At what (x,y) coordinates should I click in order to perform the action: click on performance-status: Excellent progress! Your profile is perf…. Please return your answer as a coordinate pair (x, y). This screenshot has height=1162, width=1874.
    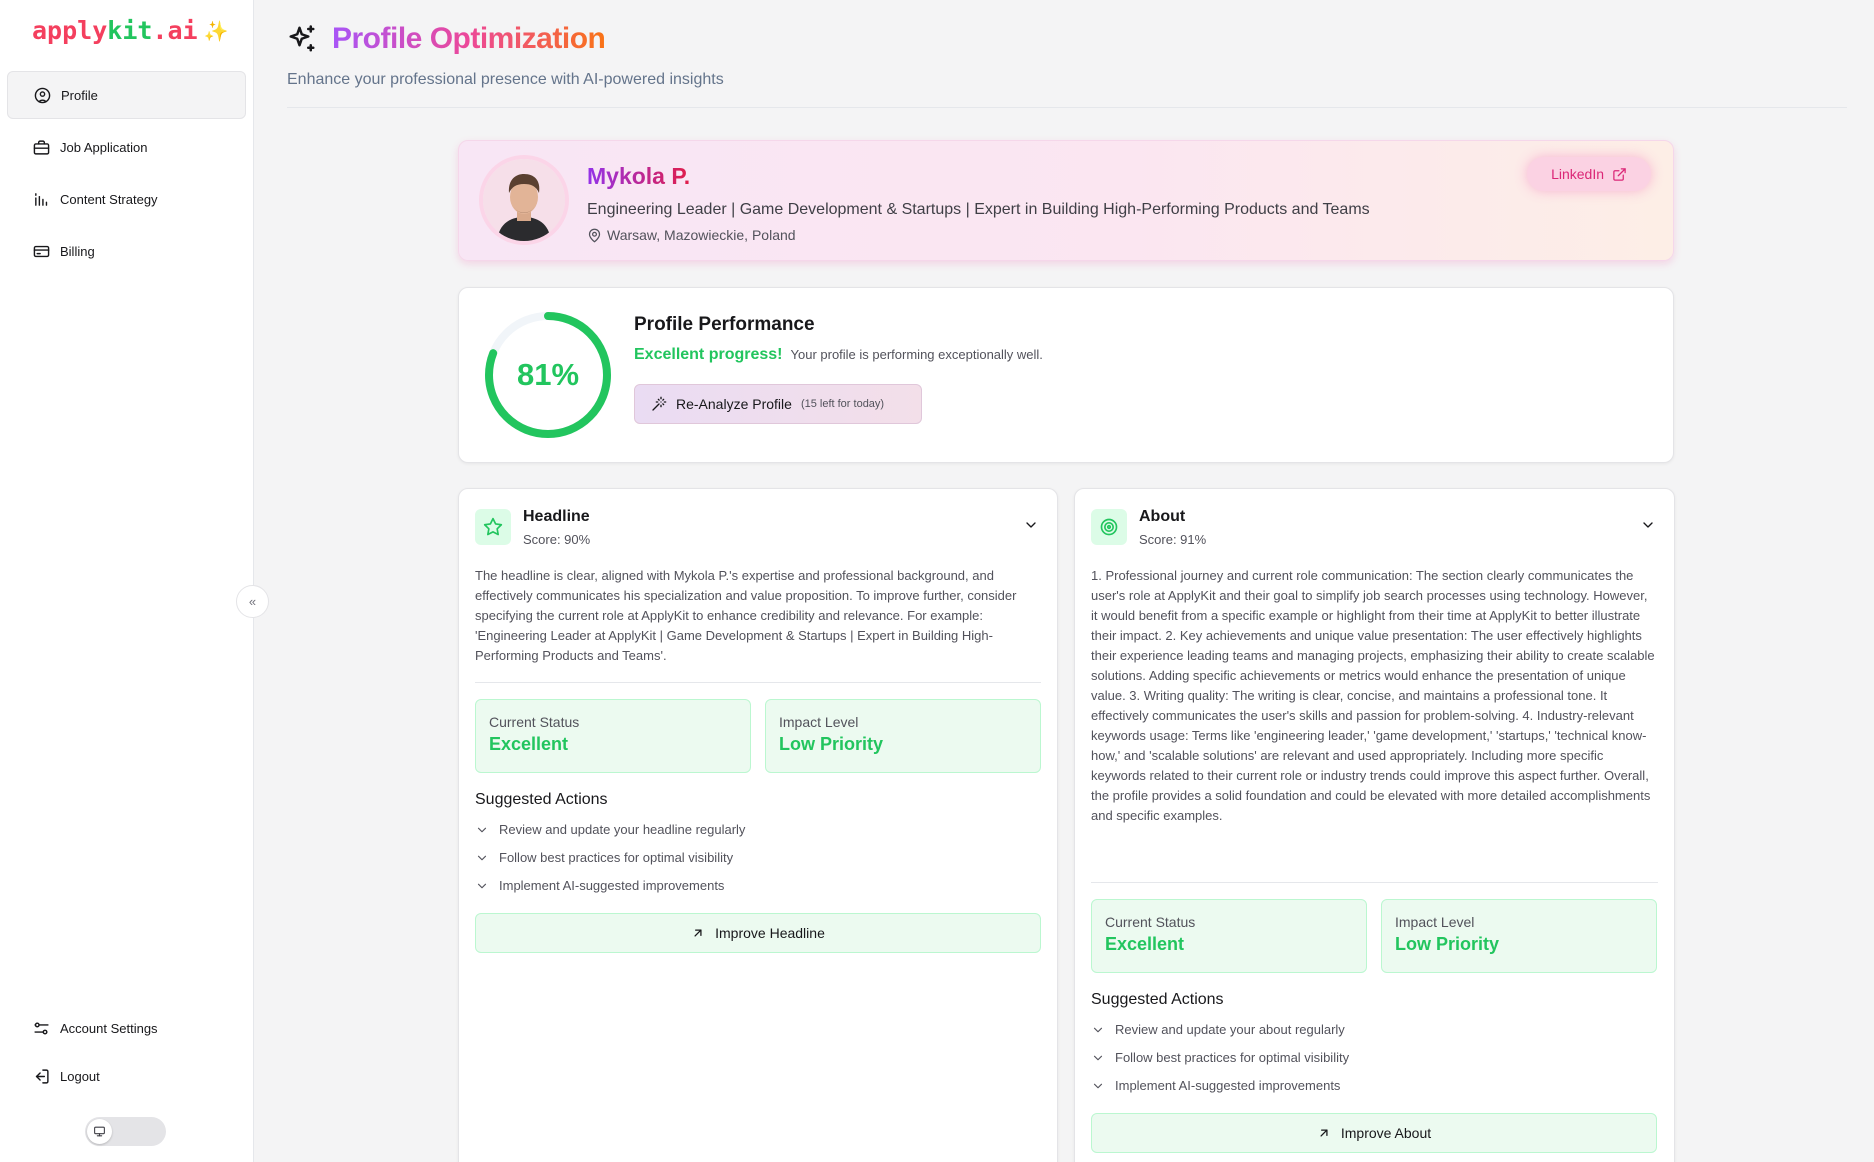
    Looking at the image, I should click on (838, 355).